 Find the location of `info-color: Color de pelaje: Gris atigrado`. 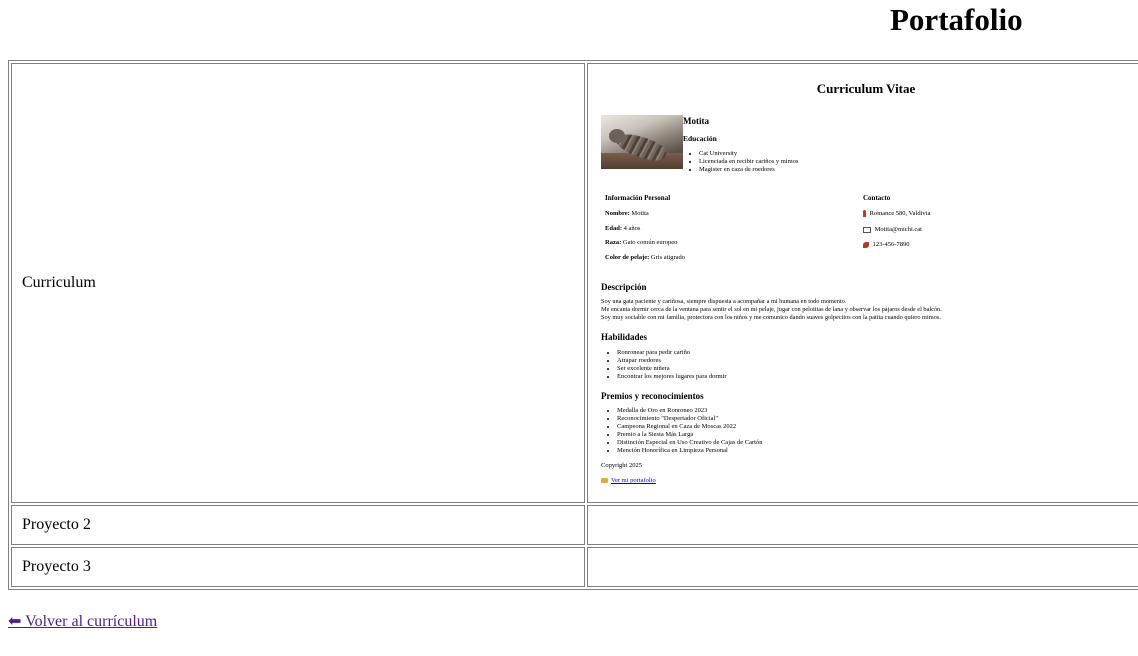

info-color: Color de pelaje: Gris atigrado is located at coordinates (645, 257).